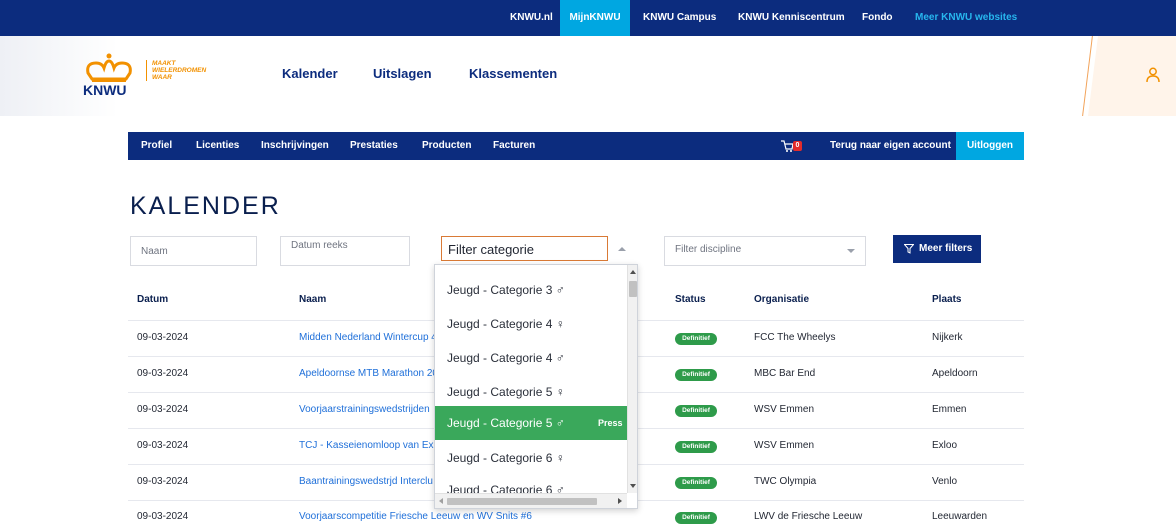 The height and width of the screenshot is (524, 1176). Describe the element at coordinates (955, 373) in the screenshot. I see `row-place: Apeldoorn` at that location.